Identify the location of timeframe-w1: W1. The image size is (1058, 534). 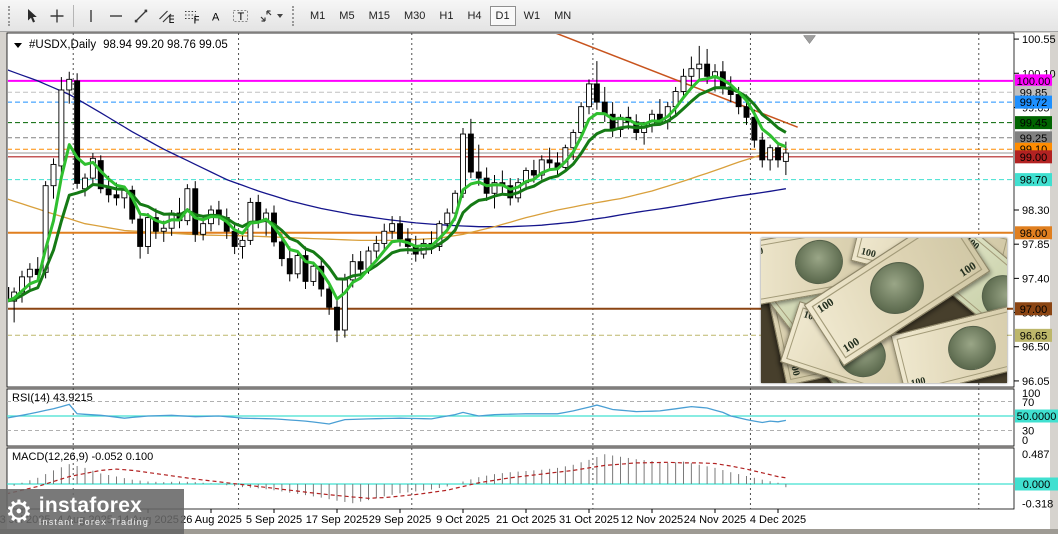
(532, 16).